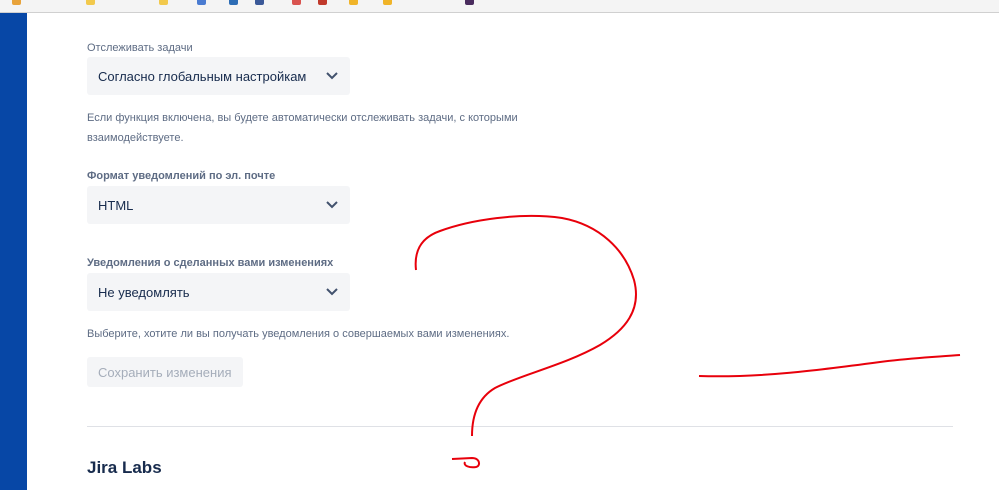 The height and width of the screenshot is (490, 999). What do you see at coordinates (218, 292) in the screenshot?
I see `own-changes-select: Не уведомлять` at bounding box center [218, 292].